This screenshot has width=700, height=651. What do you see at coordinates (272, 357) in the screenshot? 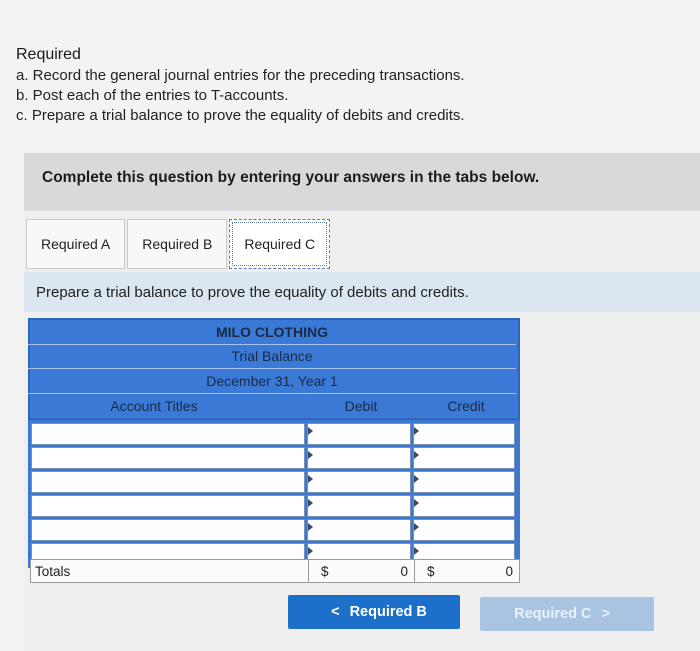
I see `statement-title: Trial Balance` at bounding box center [272, 357].